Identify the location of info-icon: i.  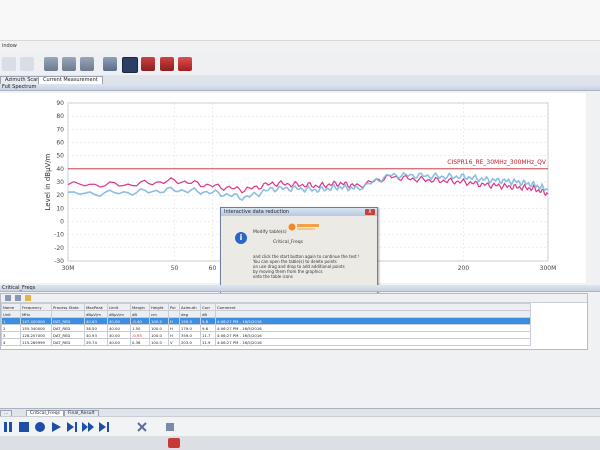
(241, 238).